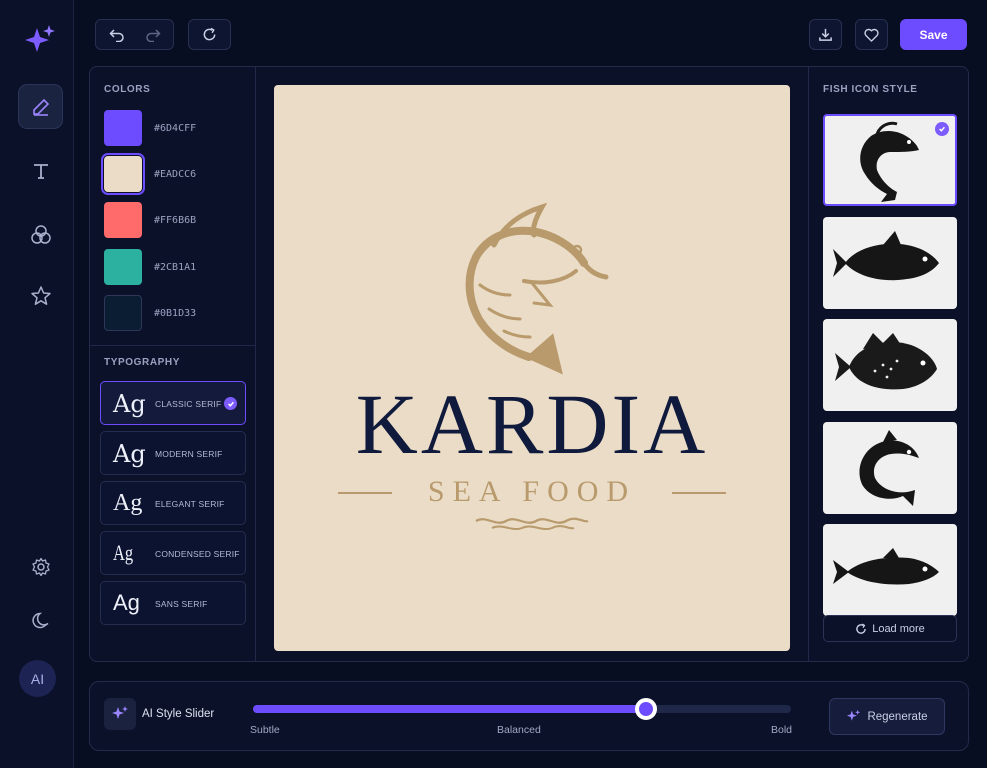 Image resolution: width=987 pixels, height=768 pixels. What do you see at coordinates (175, 220) in the screenshot?
I see `color-hex-label: #FF6B6B` at bounding box center [175, 220].